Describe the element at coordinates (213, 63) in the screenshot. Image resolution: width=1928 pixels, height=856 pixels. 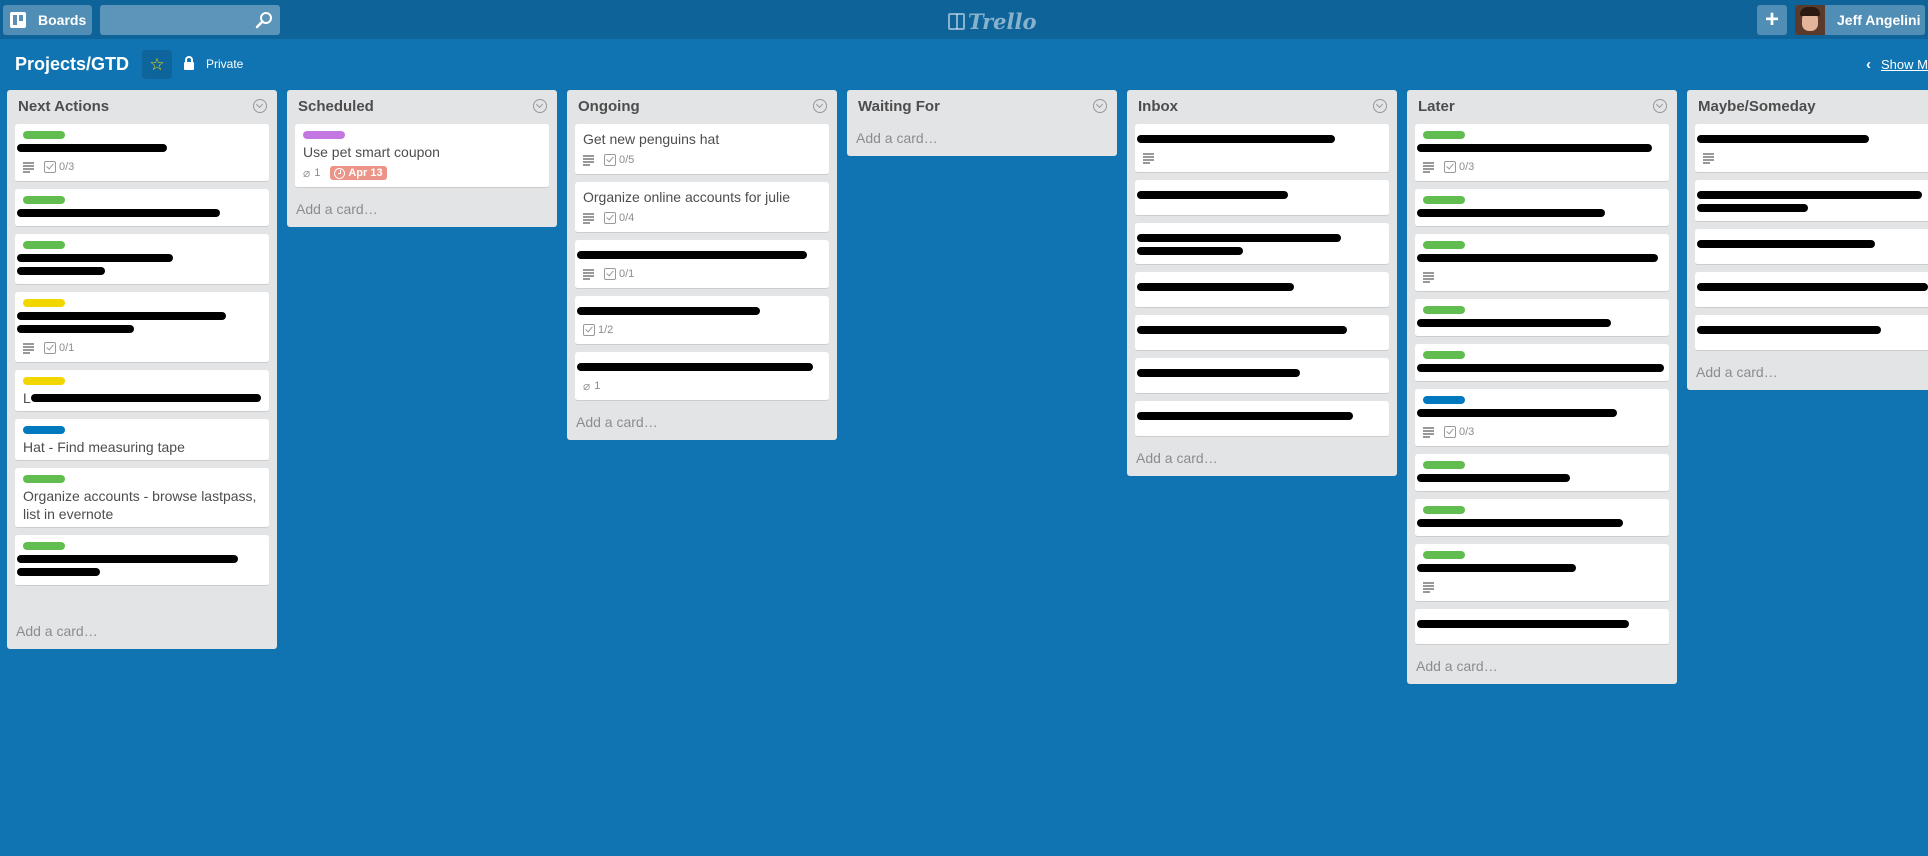
I see `visibility-button: Private` at that location.